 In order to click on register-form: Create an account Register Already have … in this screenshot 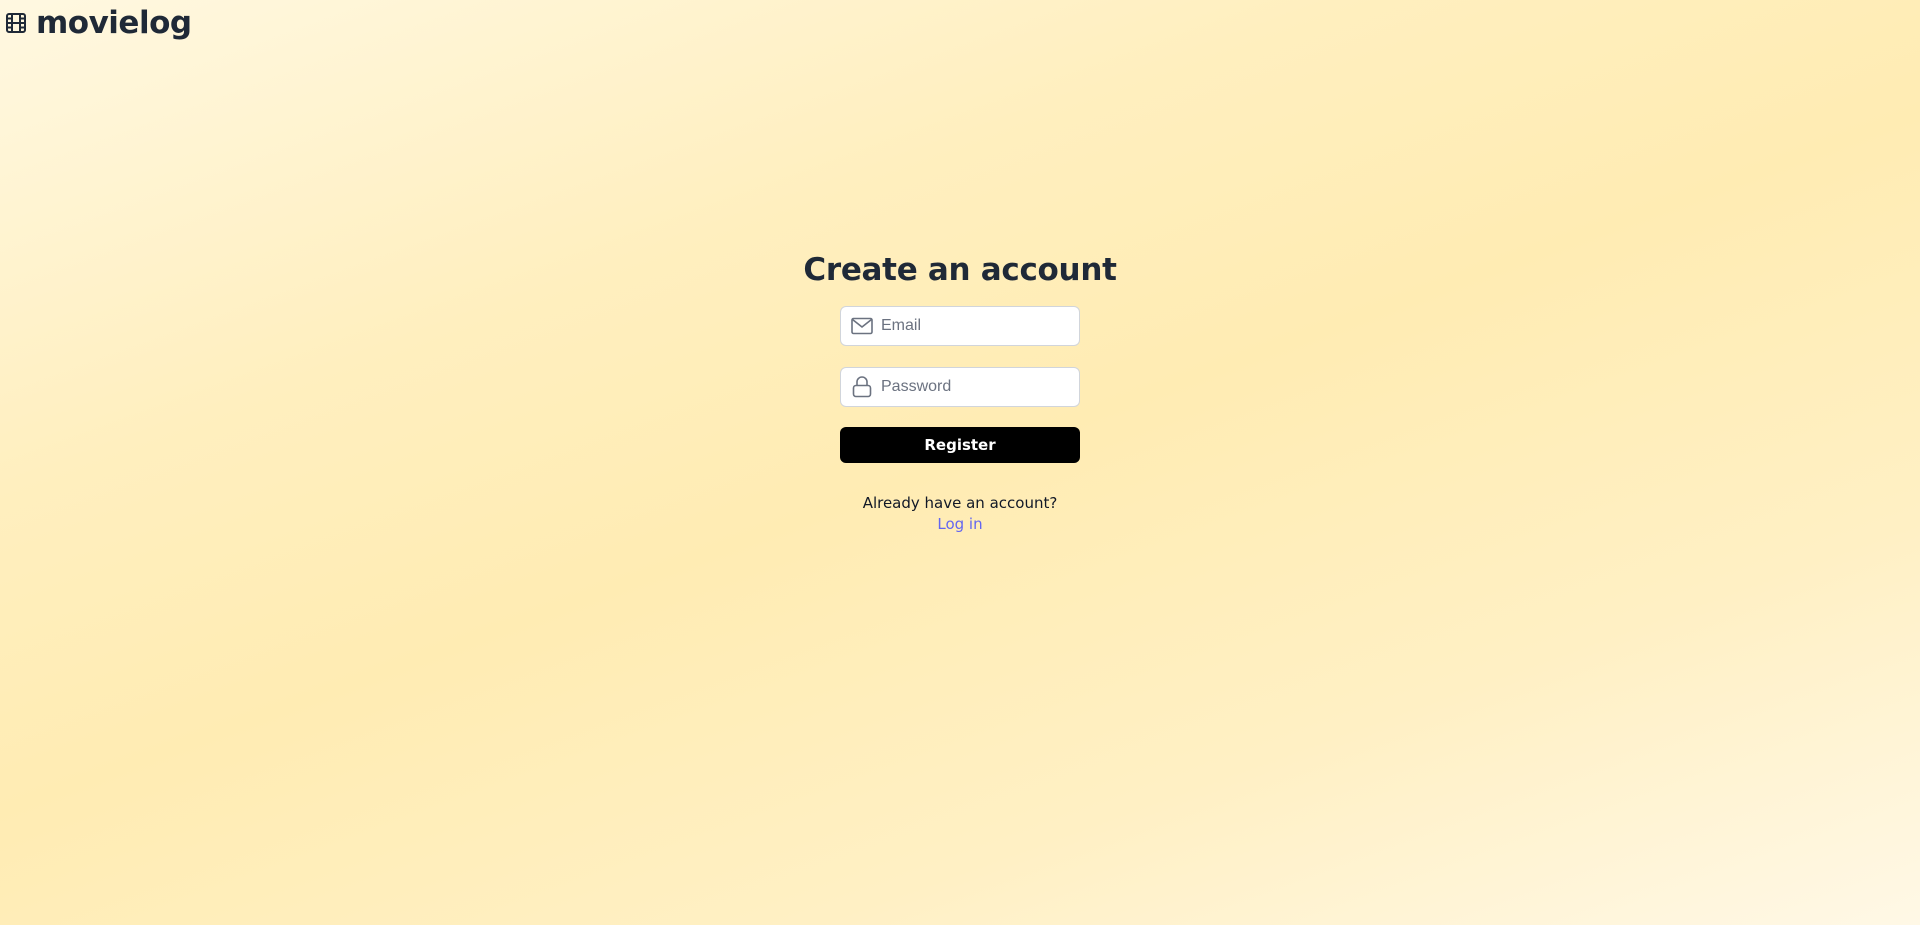, I will do `click(960, 390)`.